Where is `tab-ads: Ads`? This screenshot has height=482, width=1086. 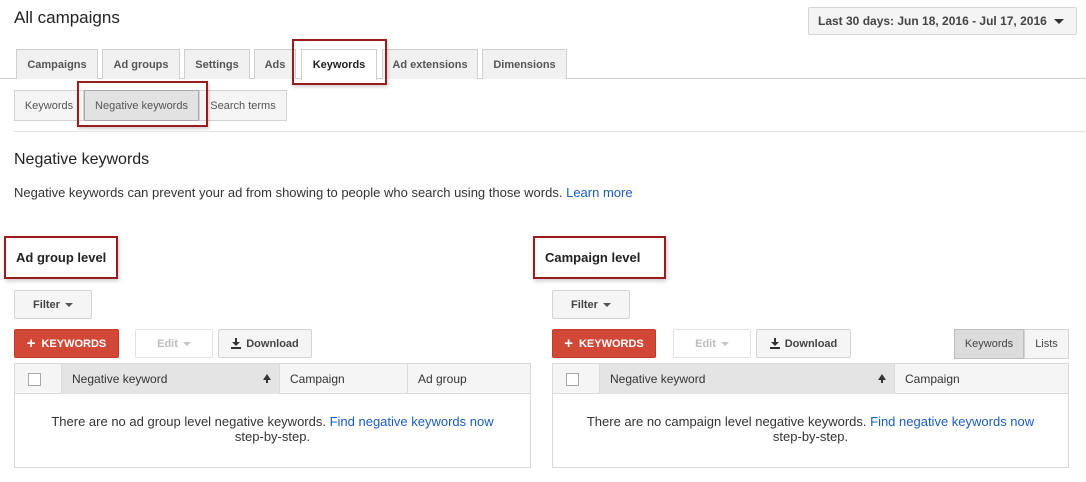 tab-ads: Ads is located at coordinates (275, 64).